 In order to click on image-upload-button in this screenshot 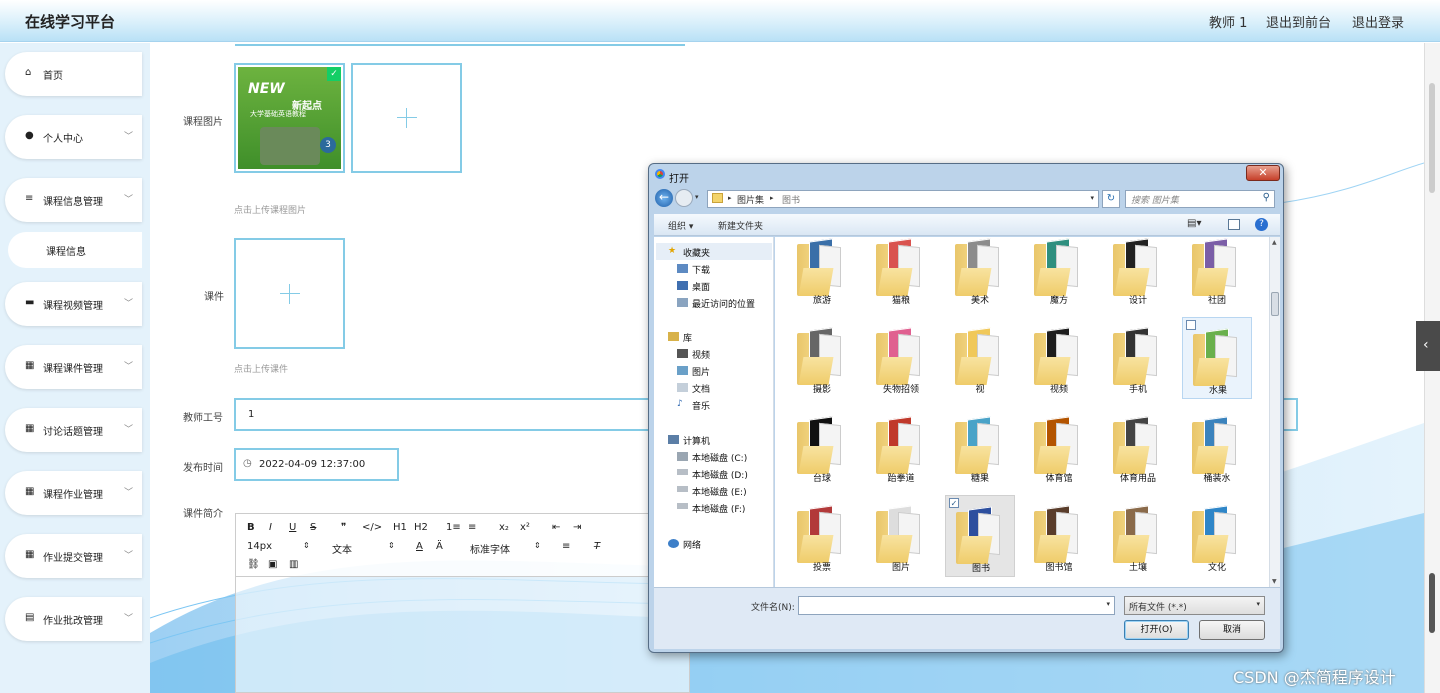, I will do `click(406, 118)`.